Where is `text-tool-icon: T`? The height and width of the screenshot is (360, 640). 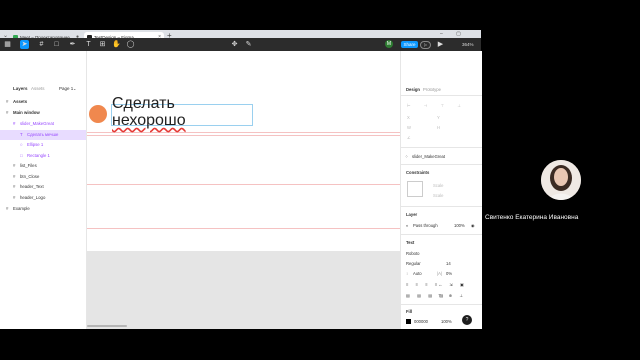
text-tool-icon: T is located at coordinates (88, 44).